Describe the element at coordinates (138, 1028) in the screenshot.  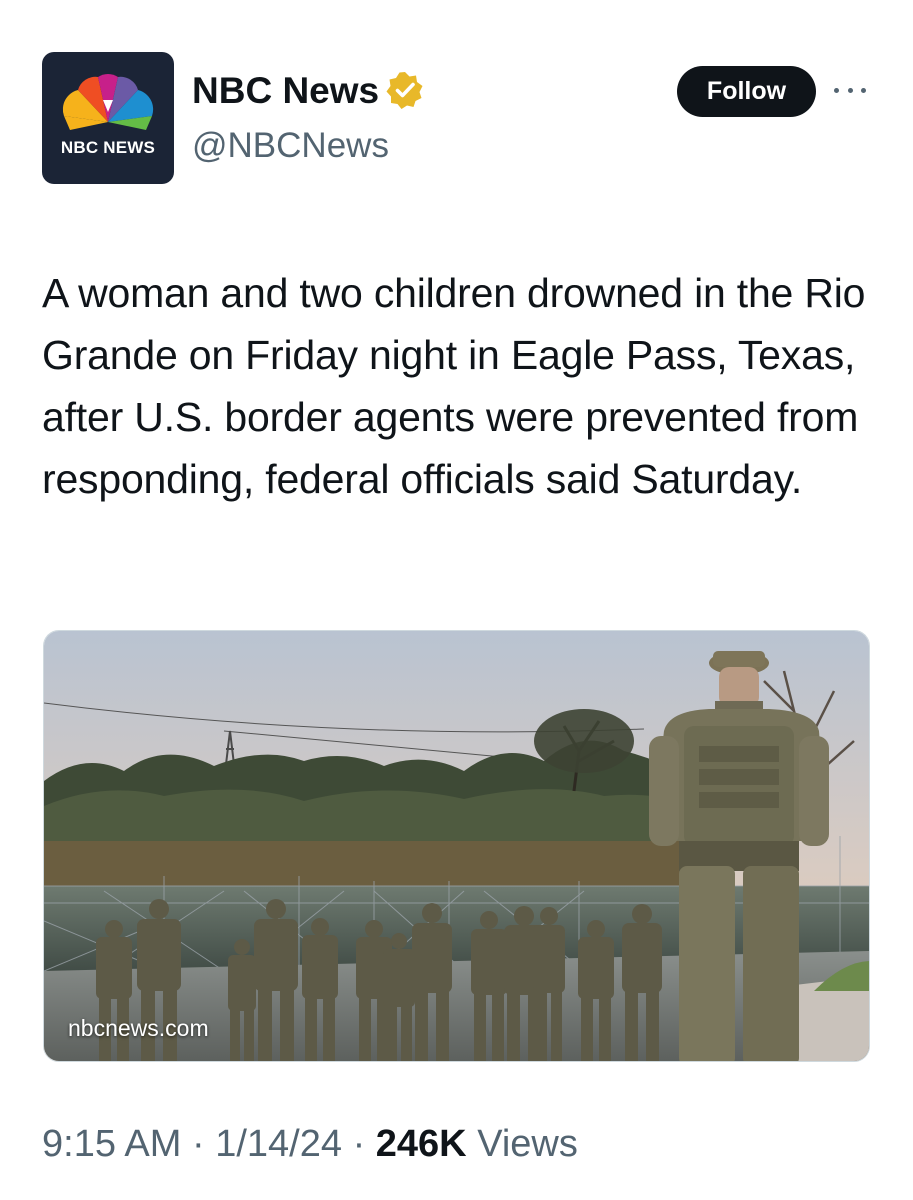
I see `media-source-label: nbcnews.com` at that location.